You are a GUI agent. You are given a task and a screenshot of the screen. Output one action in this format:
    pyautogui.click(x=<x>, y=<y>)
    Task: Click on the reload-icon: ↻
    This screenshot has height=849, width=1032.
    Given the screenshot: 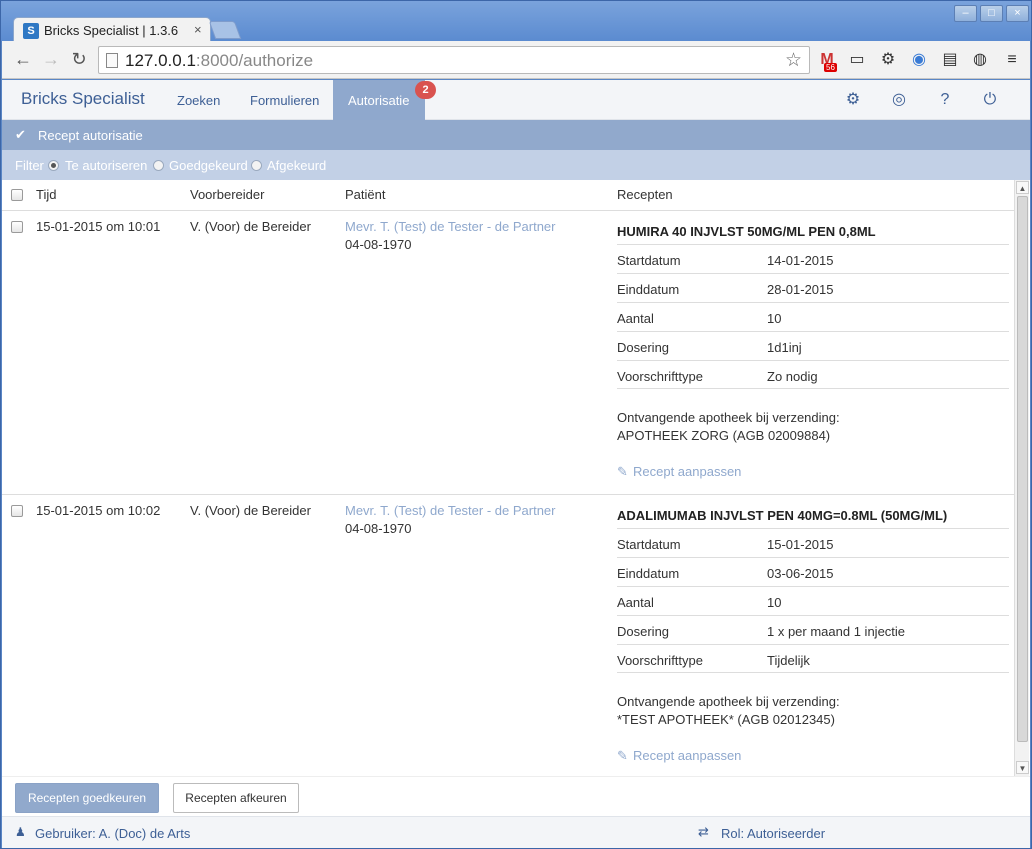 What is the action you would take?
    pyautogui.click(x=79, y=59)
    